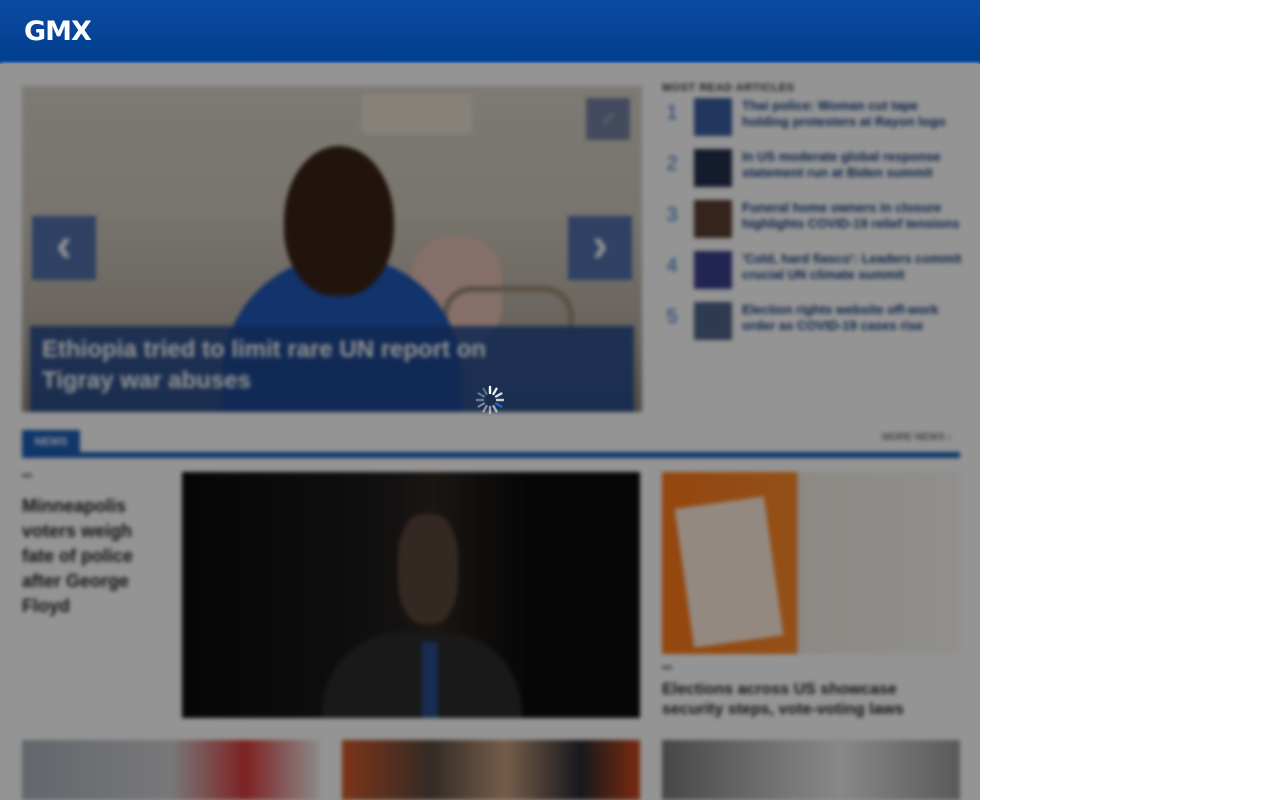 This screenshot has height=800, width=1280. Describe the element at coordinates (58, 31) in the screenshot. I see `gmx-logo: GMX` at that location.